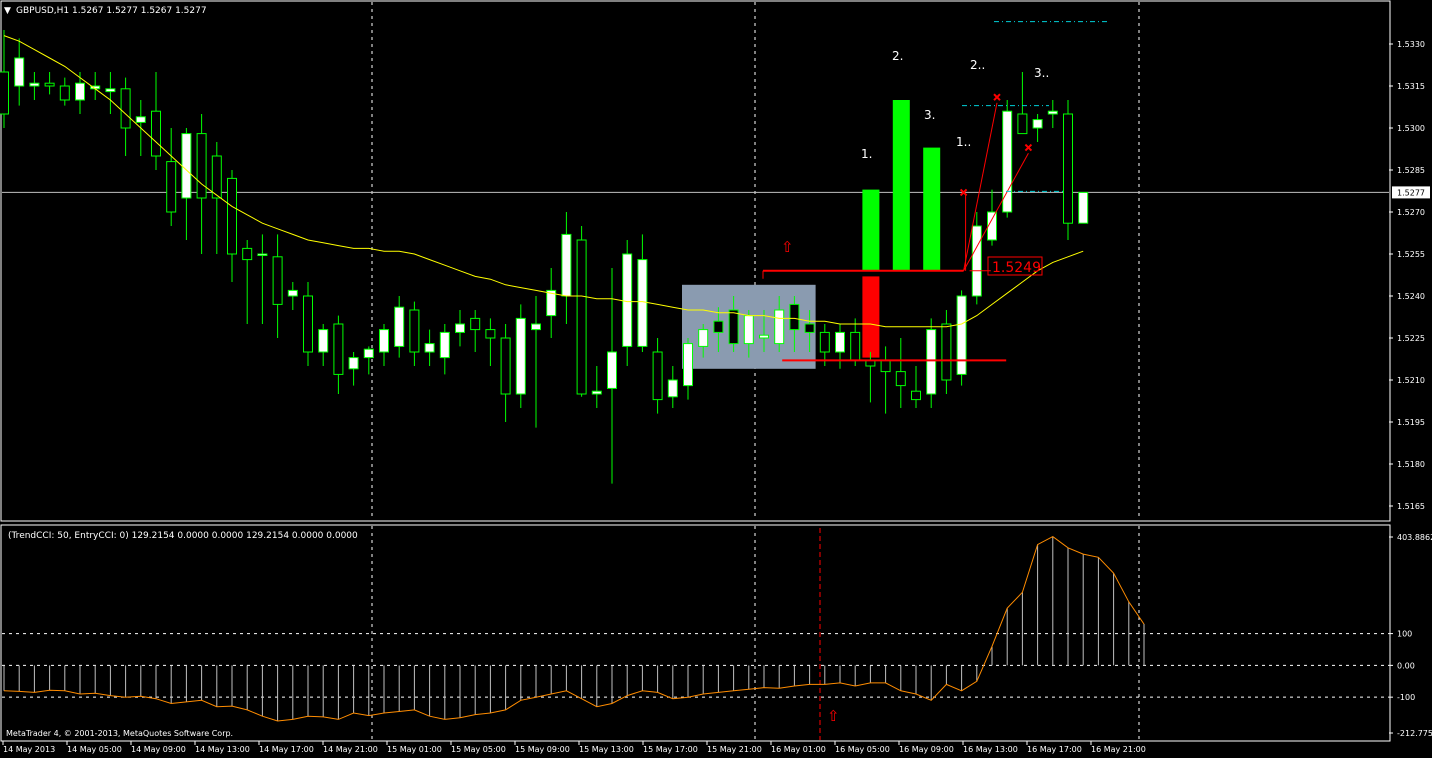 The image size is (1432, 758). Describe the element at coordinates (1118, 749) in the screenshot. I see `time-tick-label: 16 May 21:00` at that location.